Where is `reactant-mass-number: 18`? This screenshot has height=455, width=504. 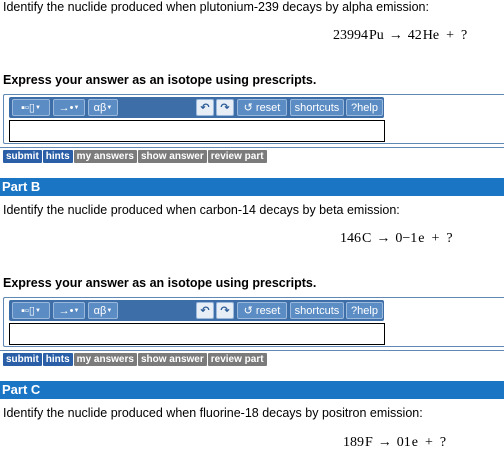
reactant-mass-number: 18 is located at coordinates (350, 442).